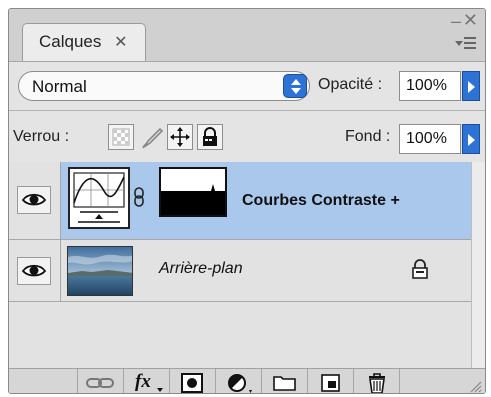 The image size is (491, 397). Describe the element at coordinates (284, 381) in the screenshot. I see `group-folder-icon` at that location.